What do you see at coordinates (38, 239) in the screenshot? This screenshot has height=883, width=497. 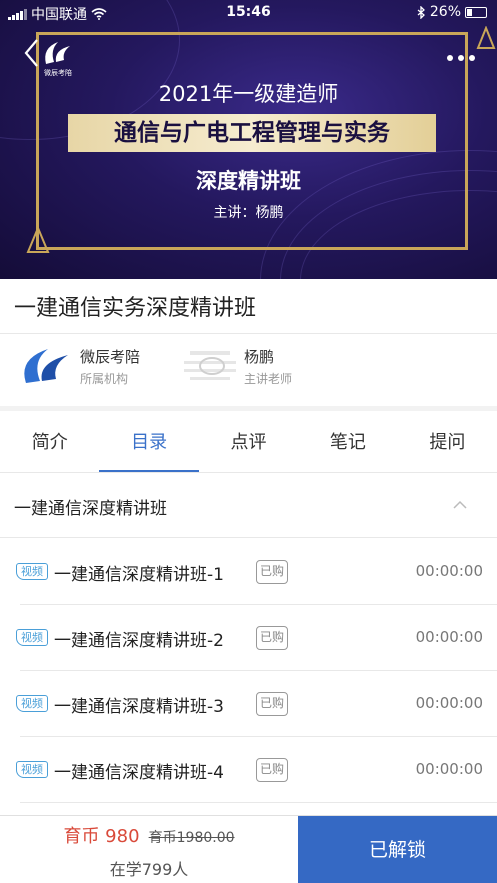 I see `banner-triangle-decoration` at bounding box center [38, 239].